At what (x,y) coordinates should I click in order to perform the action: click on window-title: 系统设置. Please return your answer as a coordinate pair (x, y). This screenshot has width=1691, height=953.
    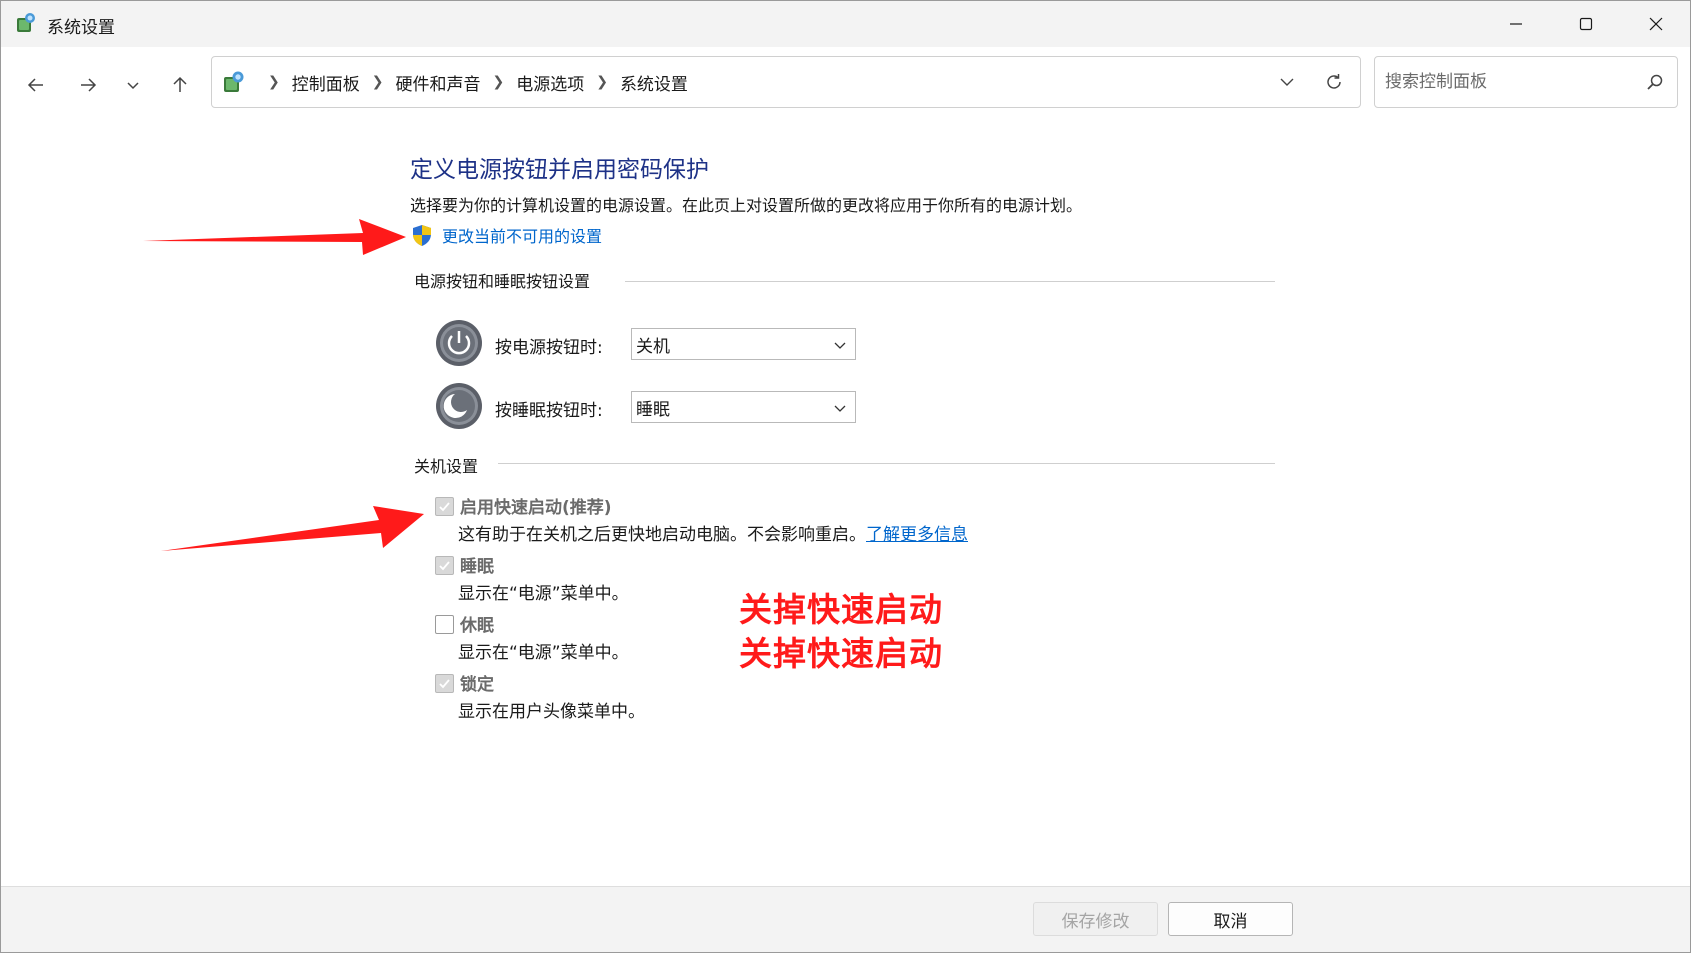
    Looking at the image, I should click on (81, 28).